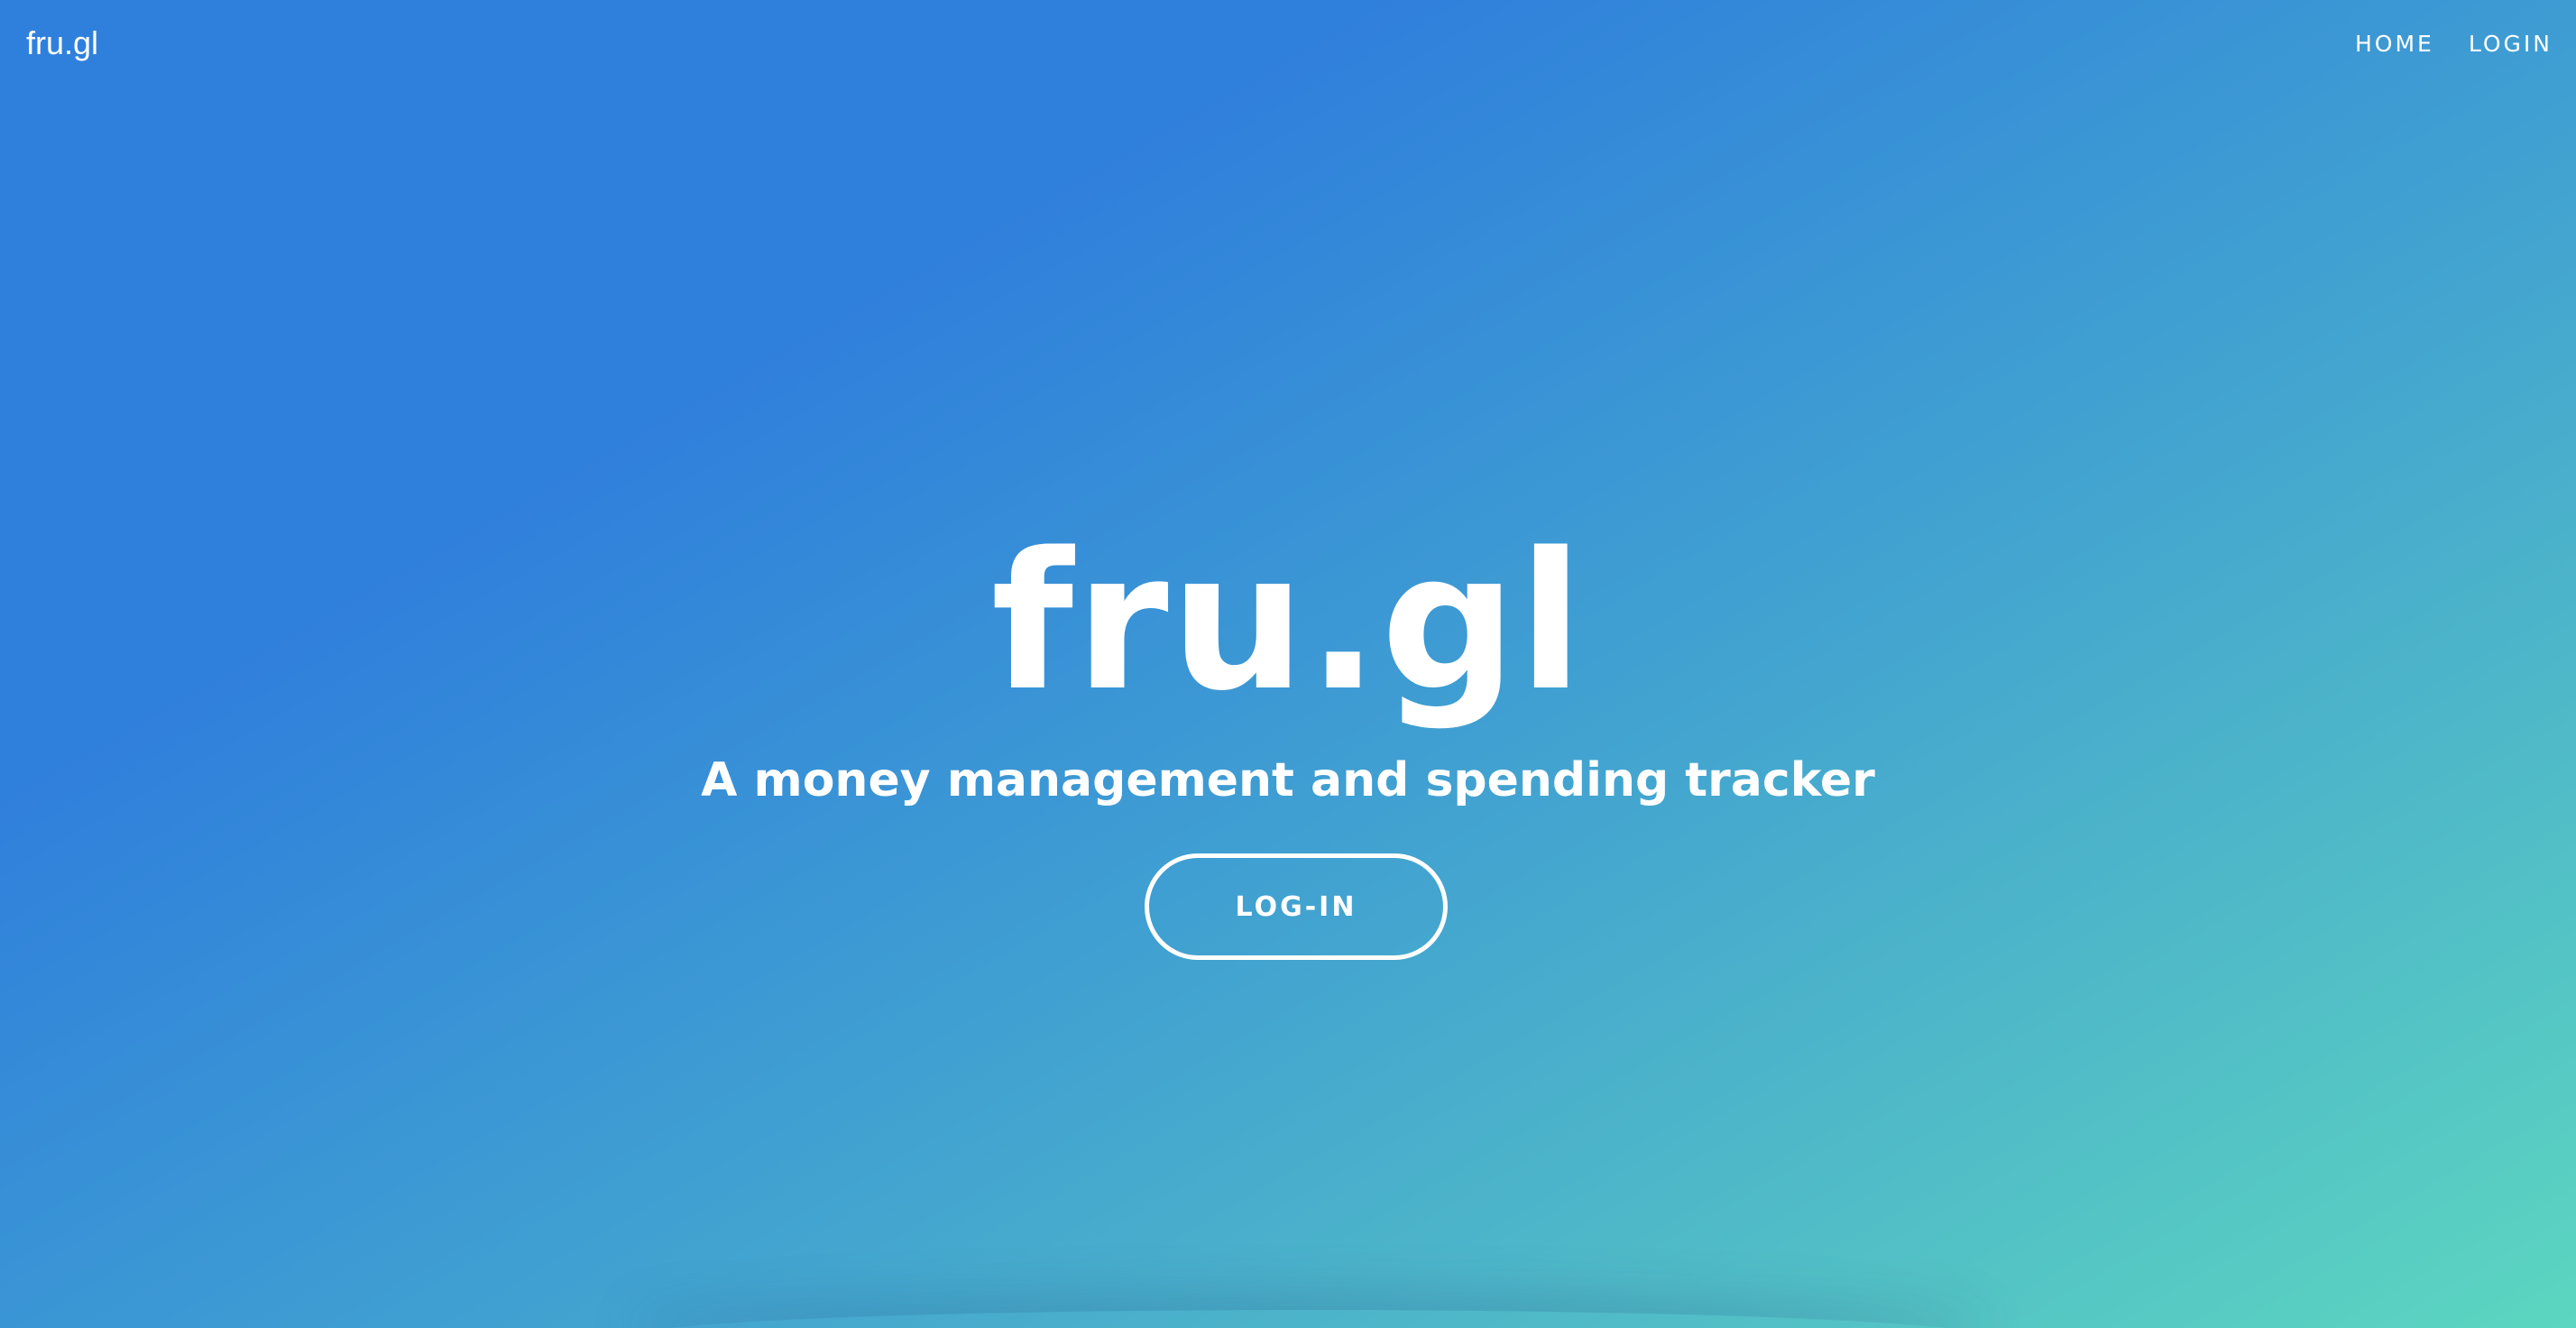 This screenshot has height=1328, width=2576. What do you see at coordinates (1288, 622) in the screenshot?
I see `hero-title: fru.gl` at bounding box center [1288, 622].